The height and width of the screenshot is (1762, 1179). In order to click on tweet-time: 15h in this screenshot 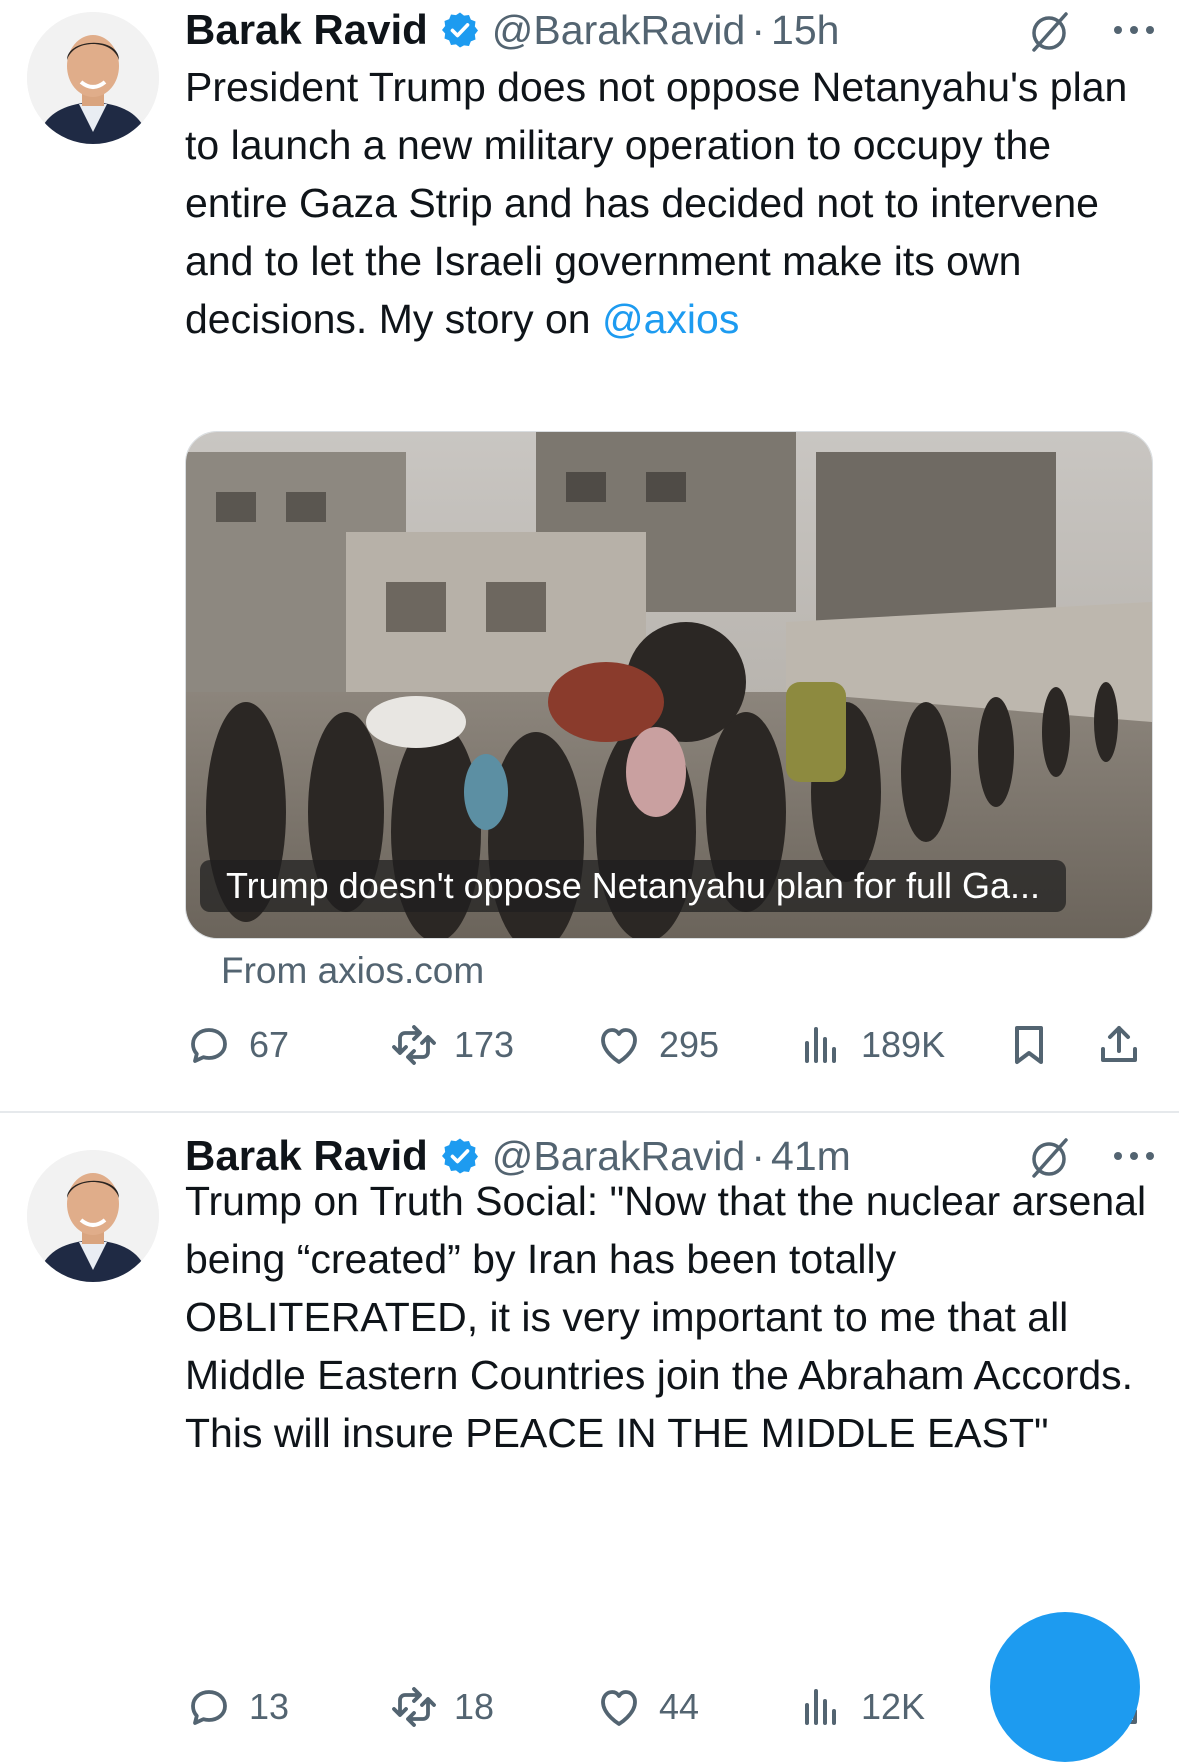, I will do `click(805, 30)`.